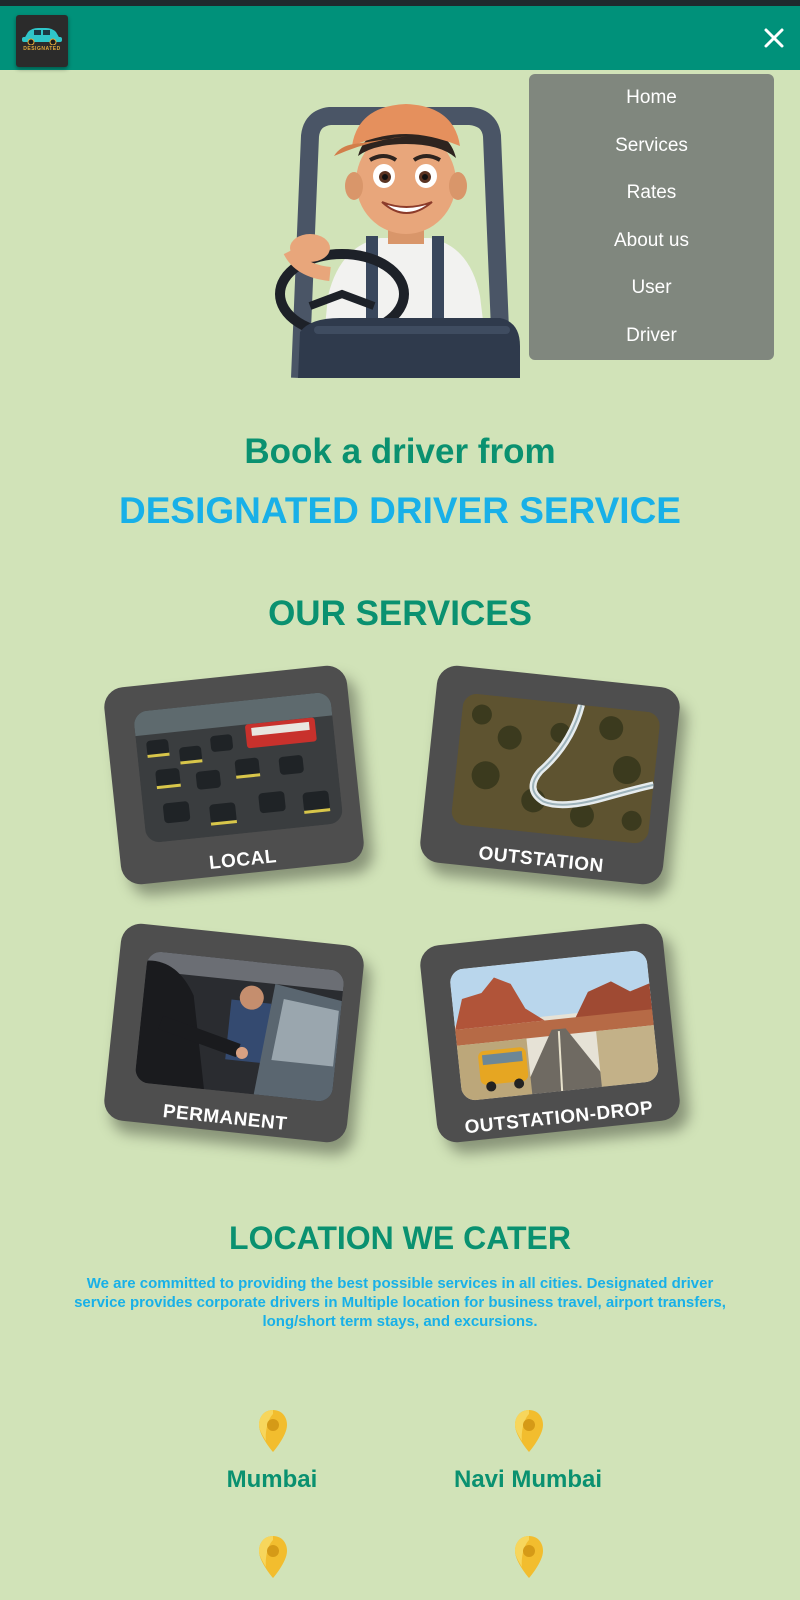 The height and width of the screenshot is (1600, 800). I want to click on service-card-label: OUTSTATION-DROP, so click(559, 1118).